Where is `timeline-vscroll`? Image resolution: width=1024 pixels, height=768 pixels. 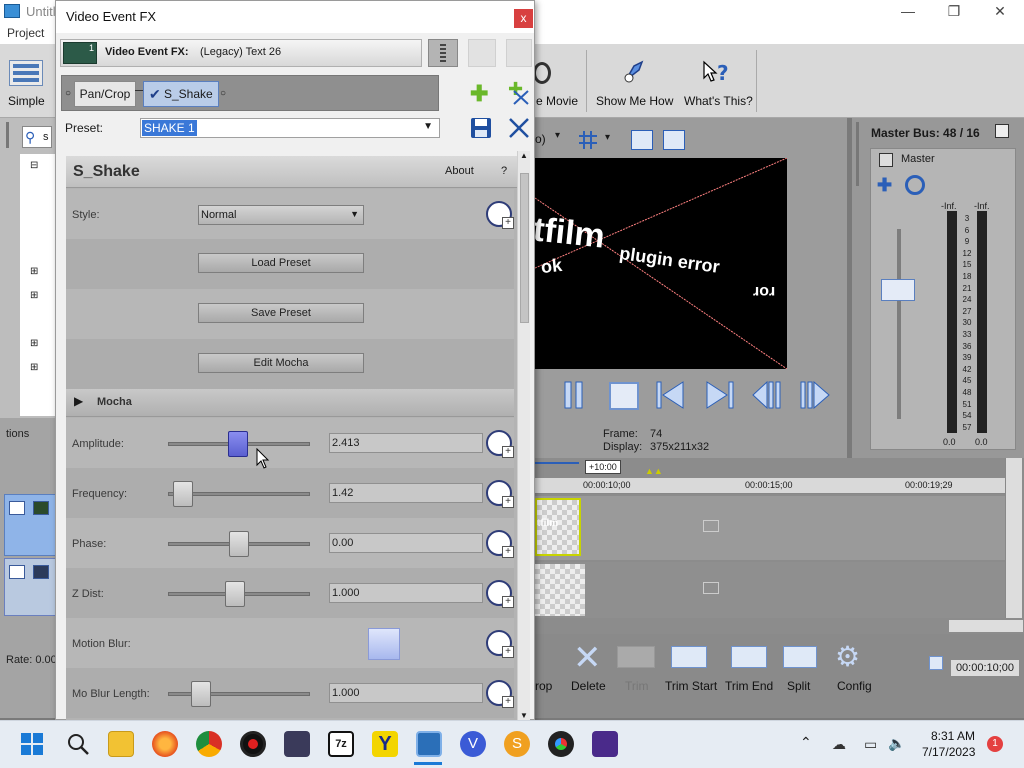
timeline-vscroll is located at coordinates (1013, 538).